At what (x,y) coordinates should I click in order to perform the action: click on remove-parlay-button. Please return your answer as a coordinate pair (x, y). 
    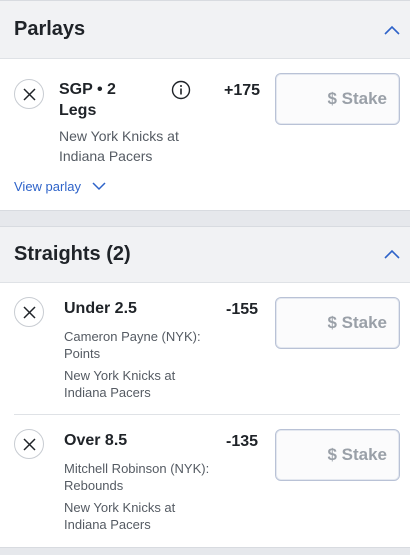
    Looking at the image, I should click on (29, 94).